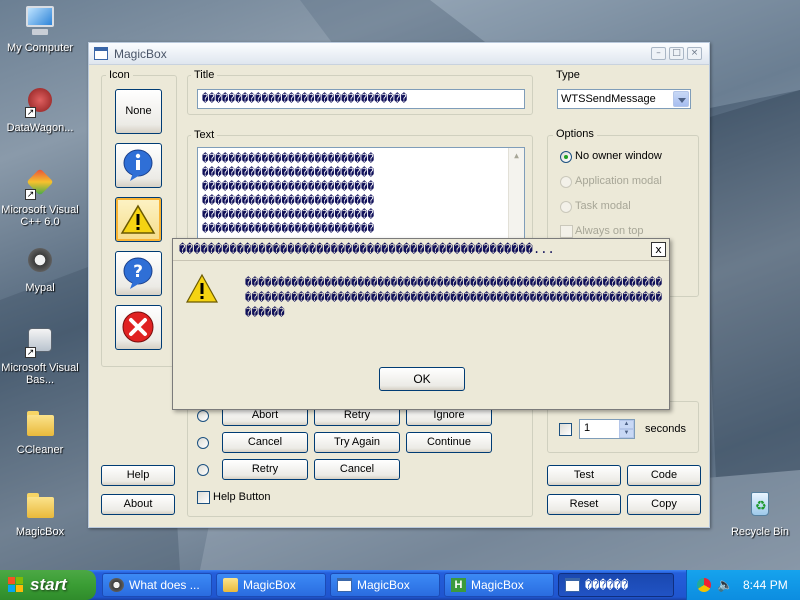 The image size is (800, 600). What do you see at coordinates (116, 585) in the screenshot?
I see `mypal-icon` at bounding box center [116, 585].